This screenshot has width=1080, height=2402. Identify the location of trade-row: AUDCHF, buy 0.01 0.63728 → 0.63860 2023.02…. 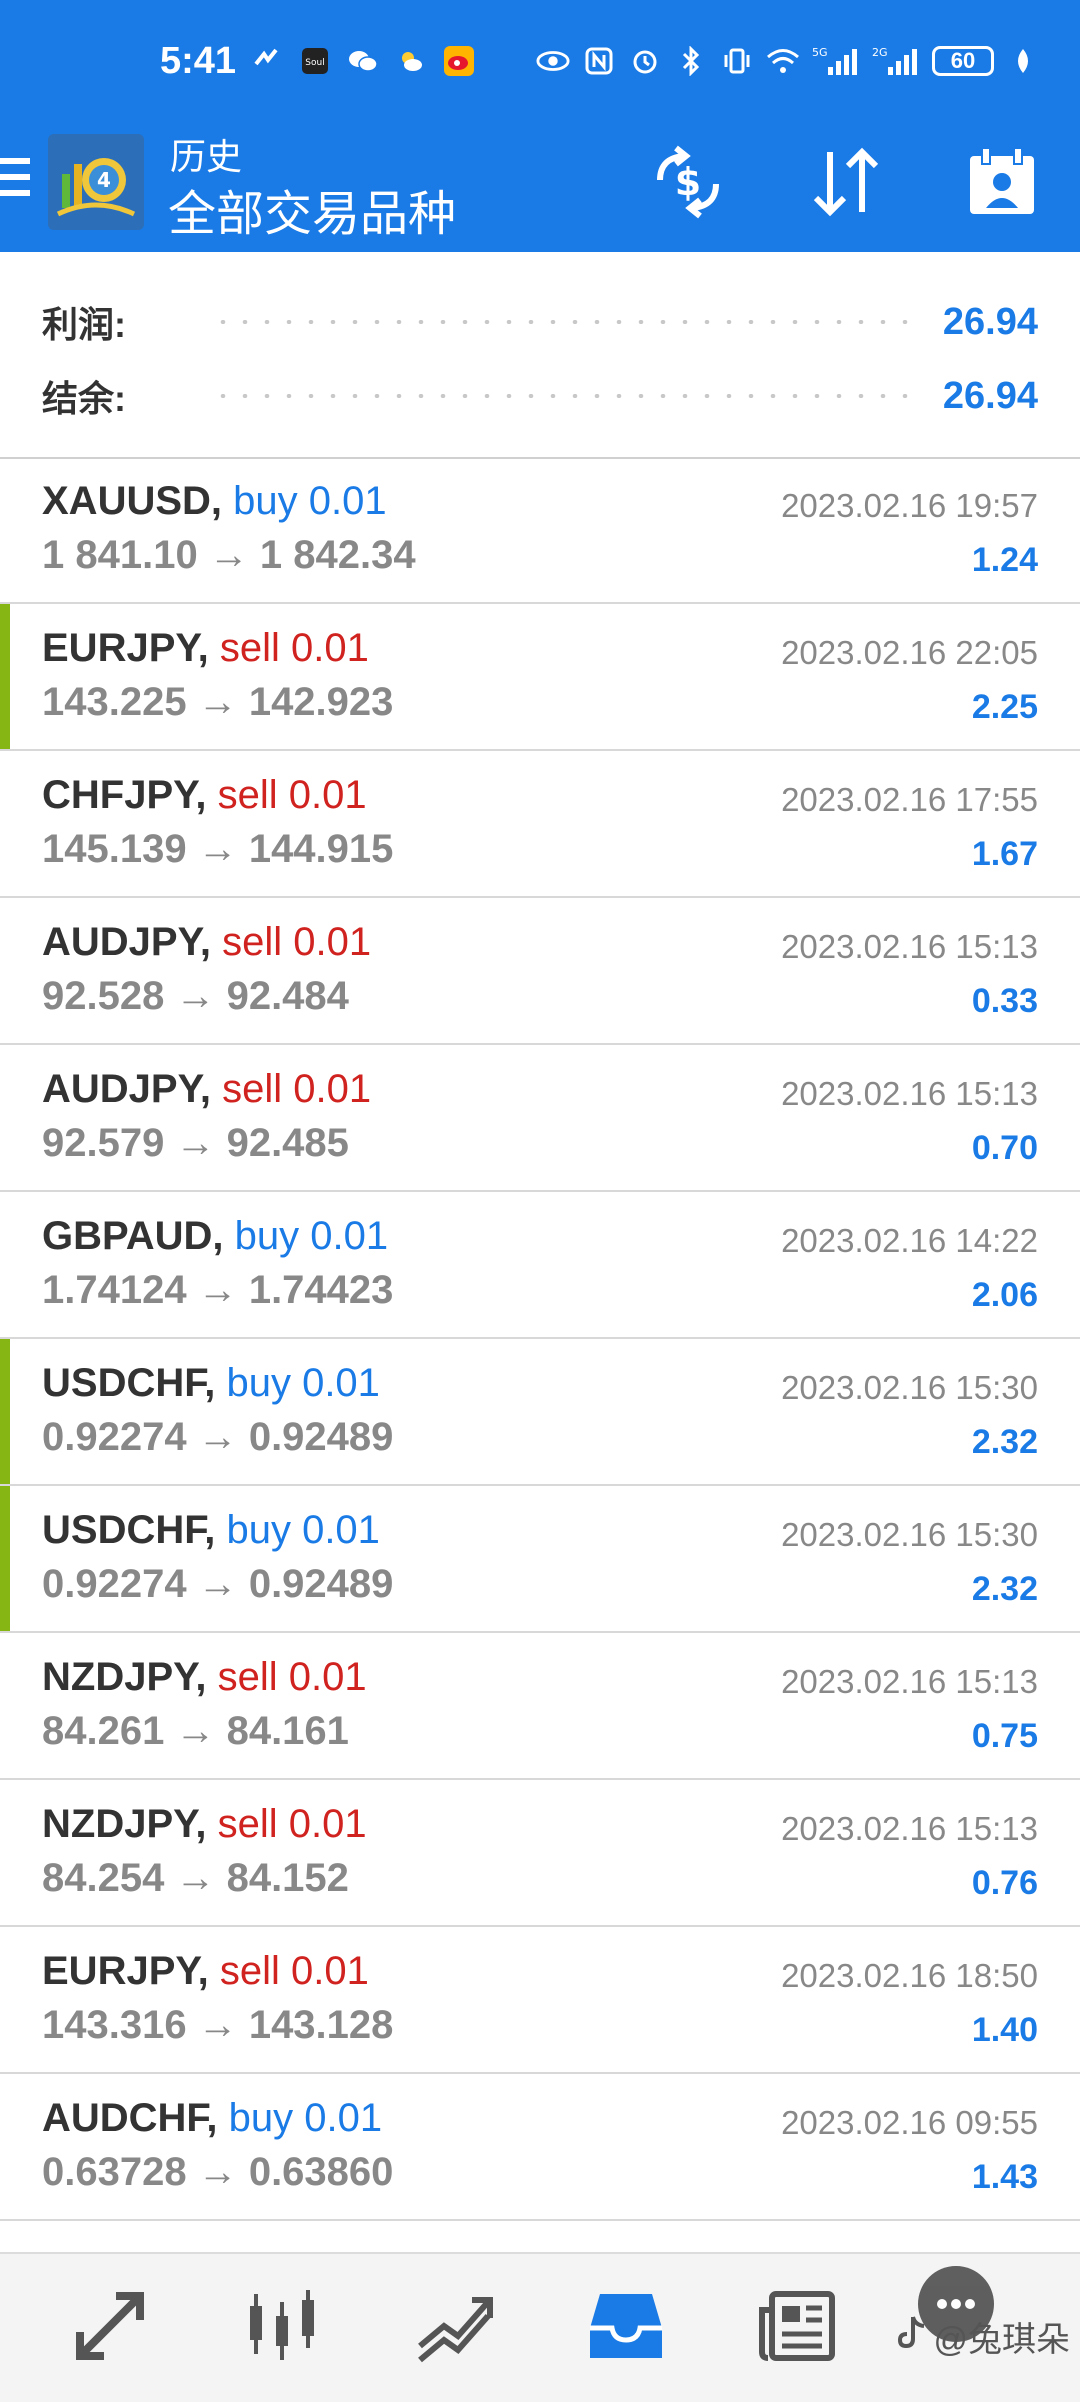
(540, 2147).